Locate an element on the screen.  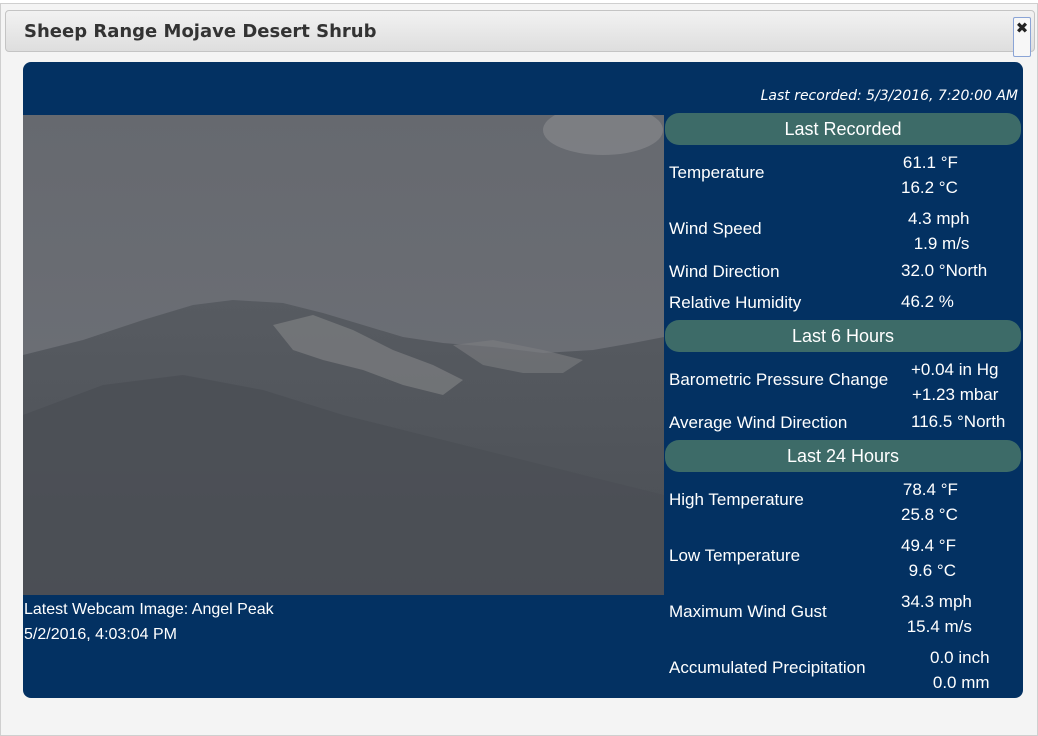
last-recorded-timestamp: Last recorded: 5/3/2016, 7:20:00 AM is located at coordinates (889, 96).